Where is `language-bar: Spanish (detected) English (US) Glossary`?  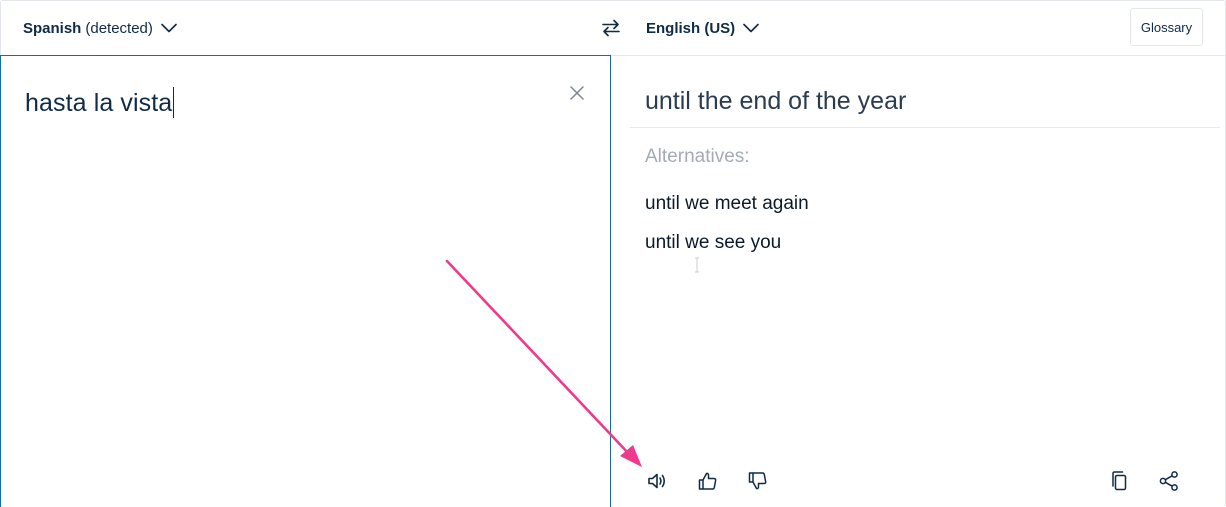 language-bar: Spanish (detected) English (US) Glossary is located at coordinates (613, 28).